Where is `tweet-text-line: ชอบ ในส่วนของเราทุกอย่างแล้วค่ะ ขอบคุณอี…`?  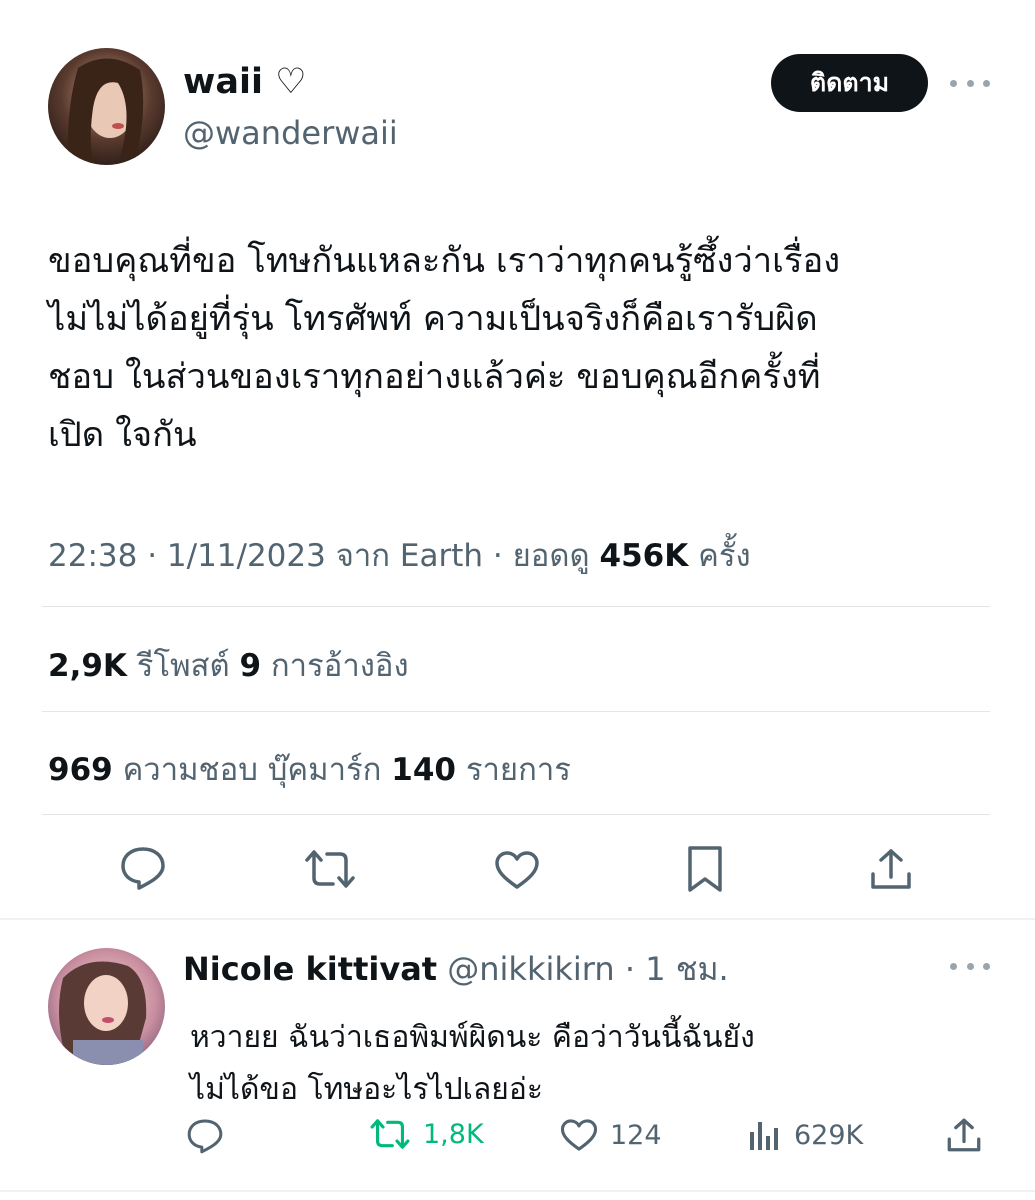
tweet-text-line: ชอบ ในส่วนของเราทุกอย่างแล้วค่ะ ขอบคุณอี… is located at coordinates (434, 377).